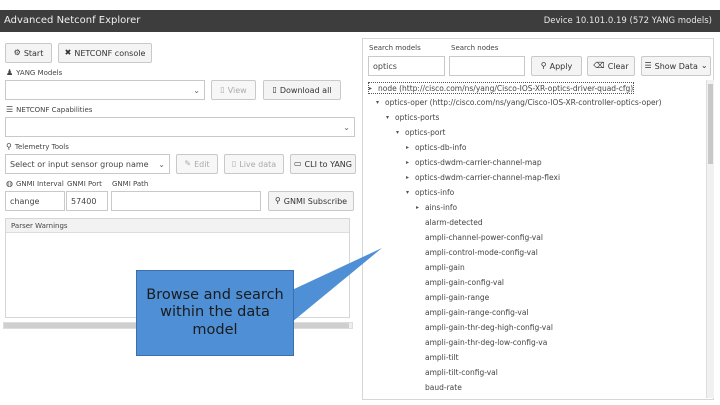  Describe the element at coordinates (455, 397) in the screenshot. I see `tree-leaf: bit-aer-switched` at that location.